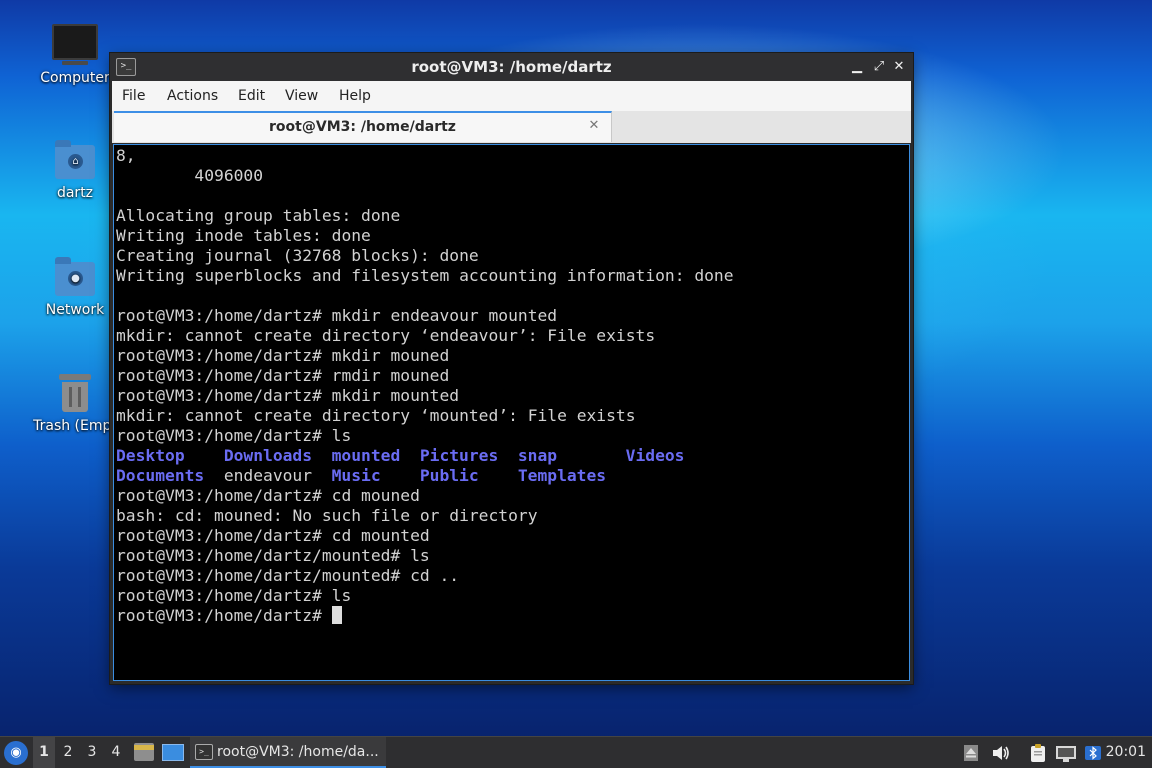 This screenshot has height=768, width=1152. What do you see at coordinates (1066, 753) in the screenshot?
I see `network-icon` at bounding box center [1066, 753].